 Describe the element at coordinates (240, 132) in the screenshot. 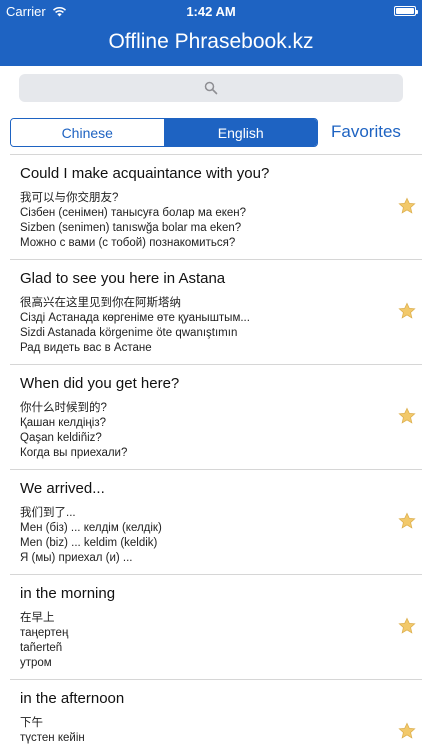

I see `segment-english: English` at that location.